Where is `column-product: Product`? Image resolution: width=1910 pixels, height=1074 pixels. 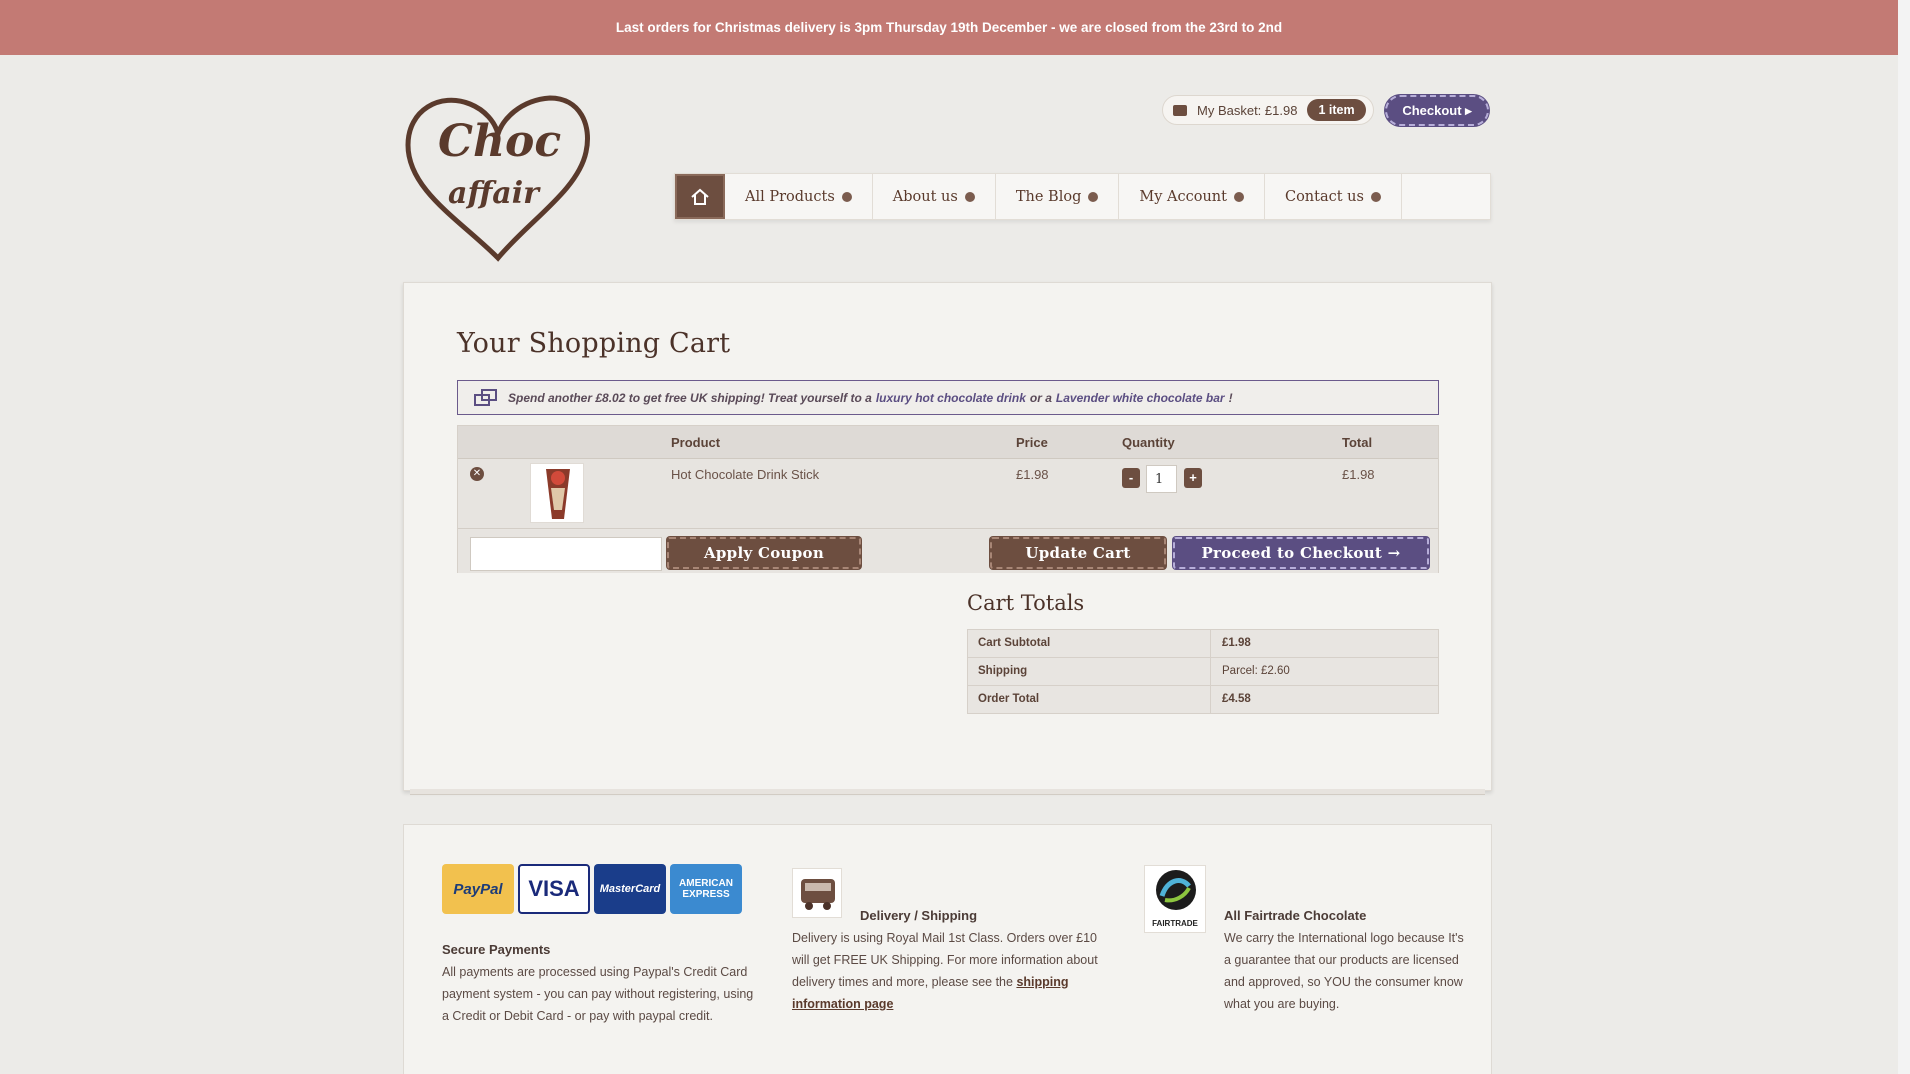
column-product: Product is located at coordinates (696, 442).